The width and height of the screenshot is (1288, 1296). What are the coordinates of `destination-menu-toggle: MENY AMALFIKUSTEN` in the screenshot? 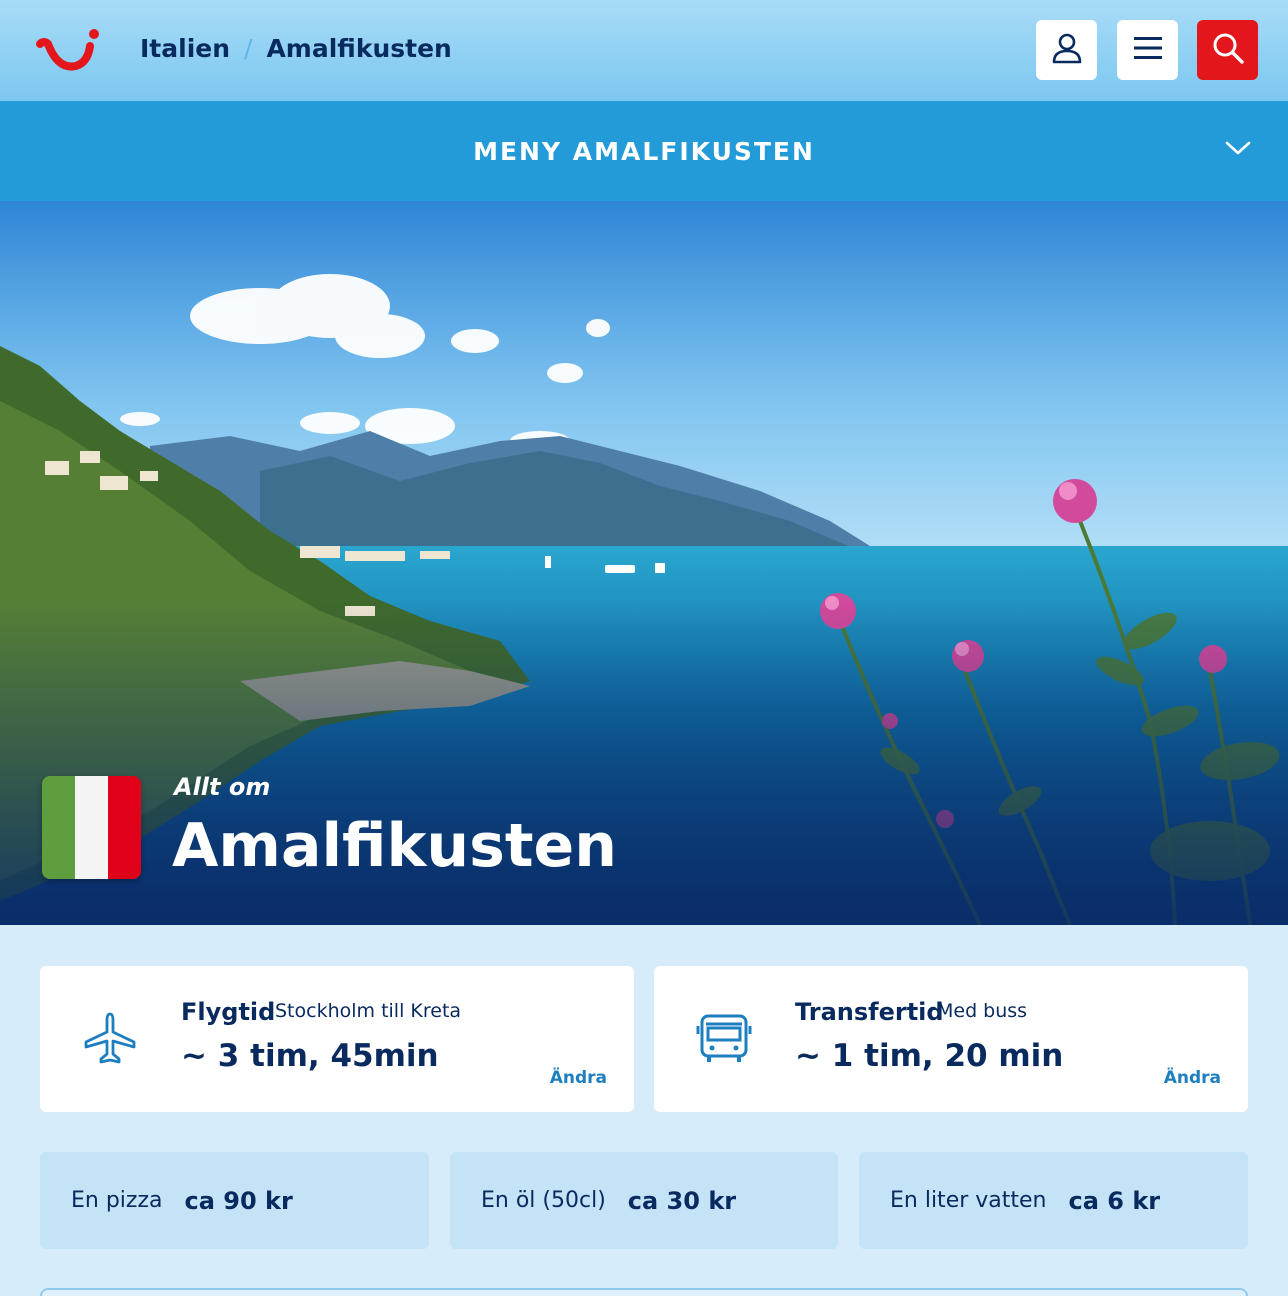 It's located at (644, 151).